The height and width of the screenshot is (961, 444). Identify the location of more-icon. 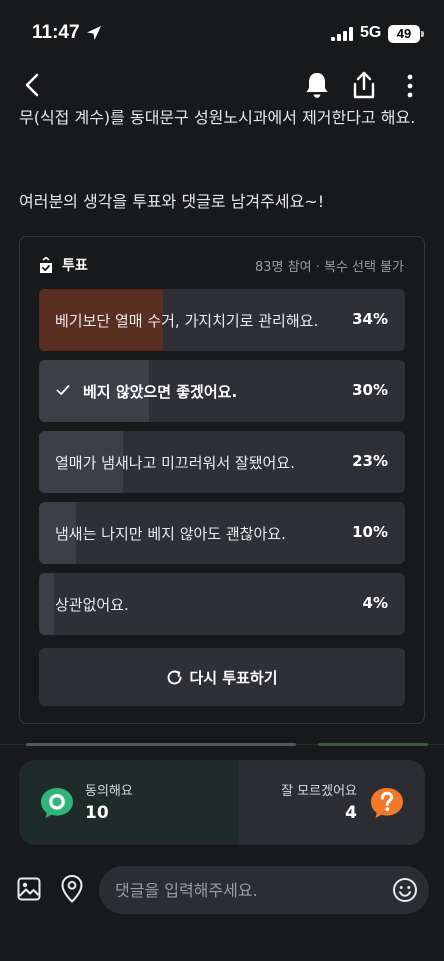
(410, 86).